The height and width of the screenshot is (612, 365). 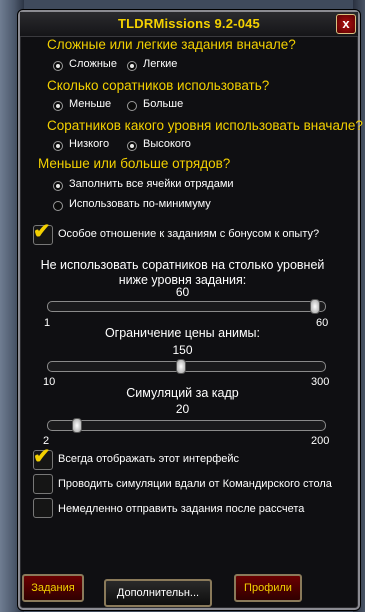 I want to click on always-show-checkbox: ✔, so click(x=43, y=457).